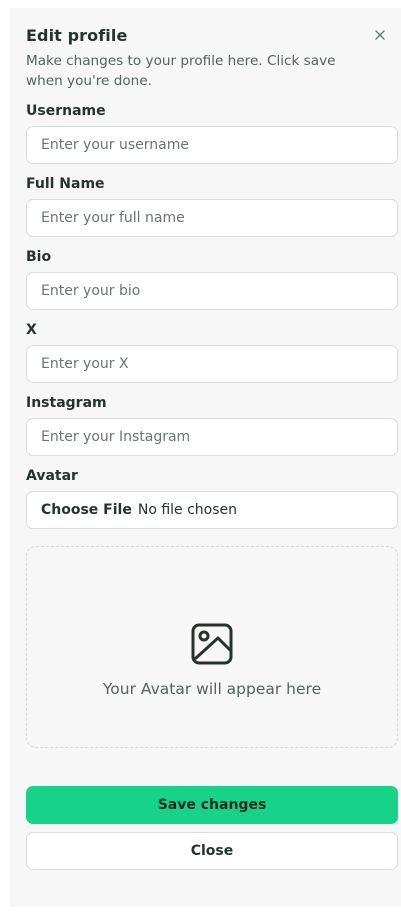 The width and height of the screenshot is (401, 915). What do you see at coordinates (212, 364) in the screenshot?
I see `x-input` at bounding box center [212, 364].